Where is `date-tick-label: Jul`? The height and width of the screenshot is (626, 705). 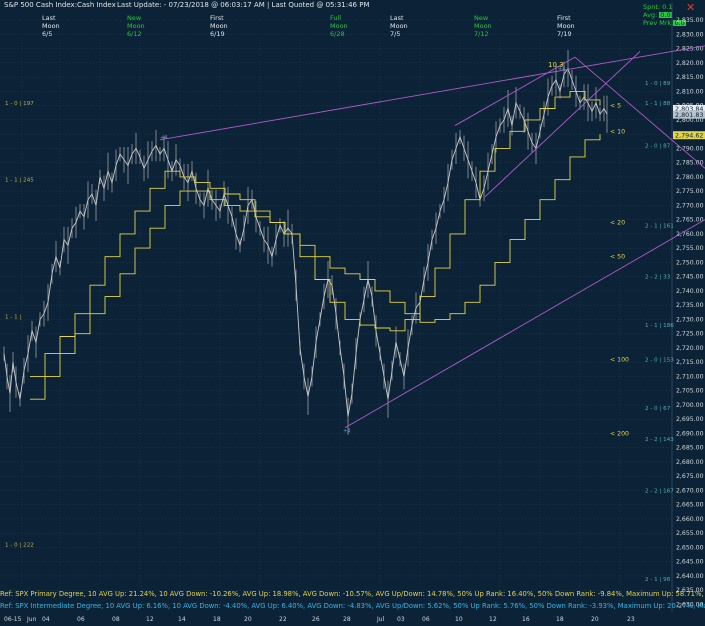 date-tick-label: Jul is located at coordinates (381, 619).